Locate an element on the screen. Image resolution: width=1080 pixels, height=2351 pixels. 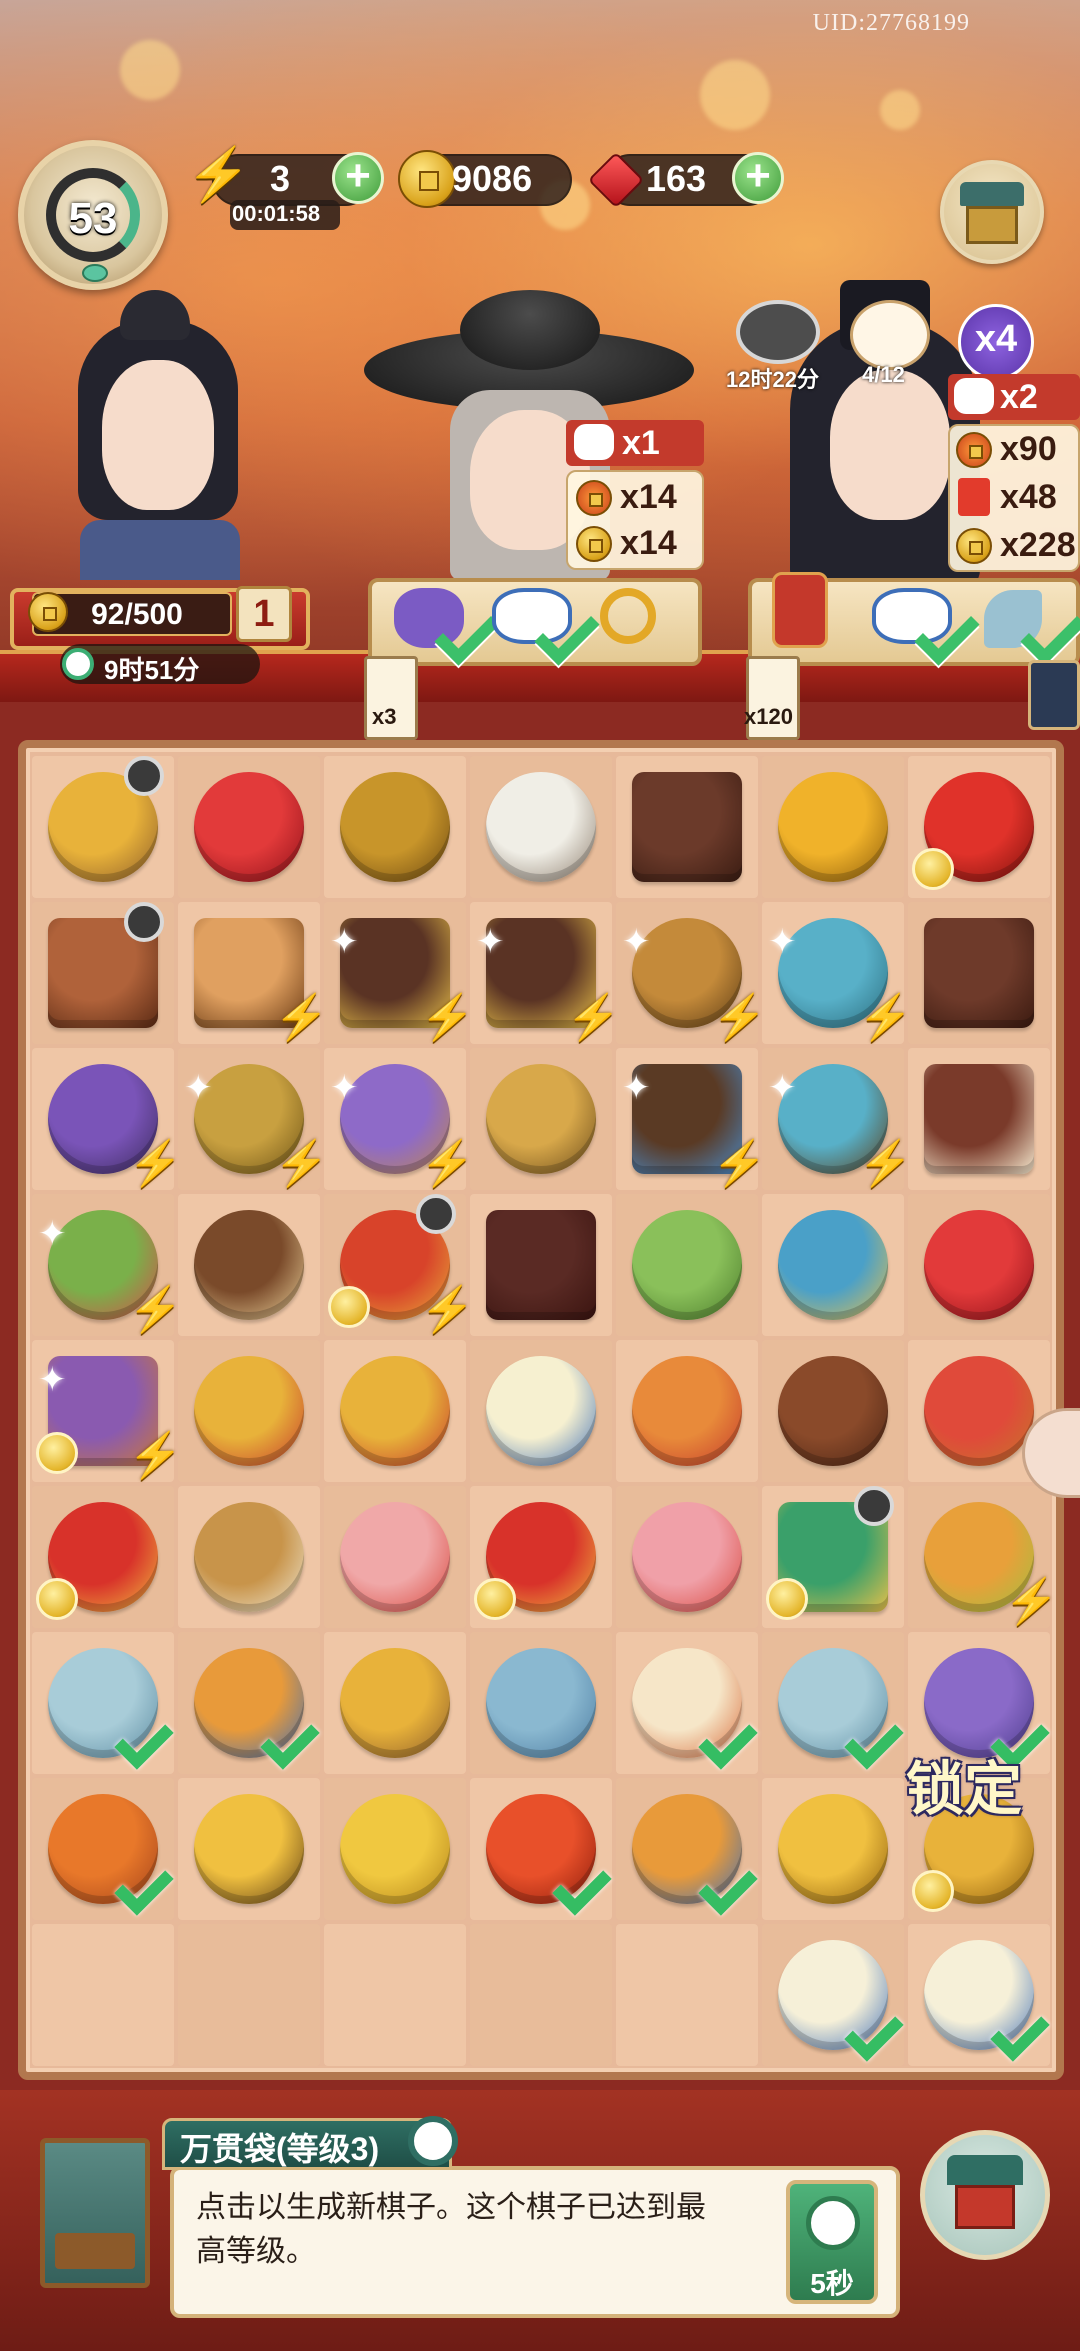
gold-leaves-icon is located at coordinates (395, 1849).